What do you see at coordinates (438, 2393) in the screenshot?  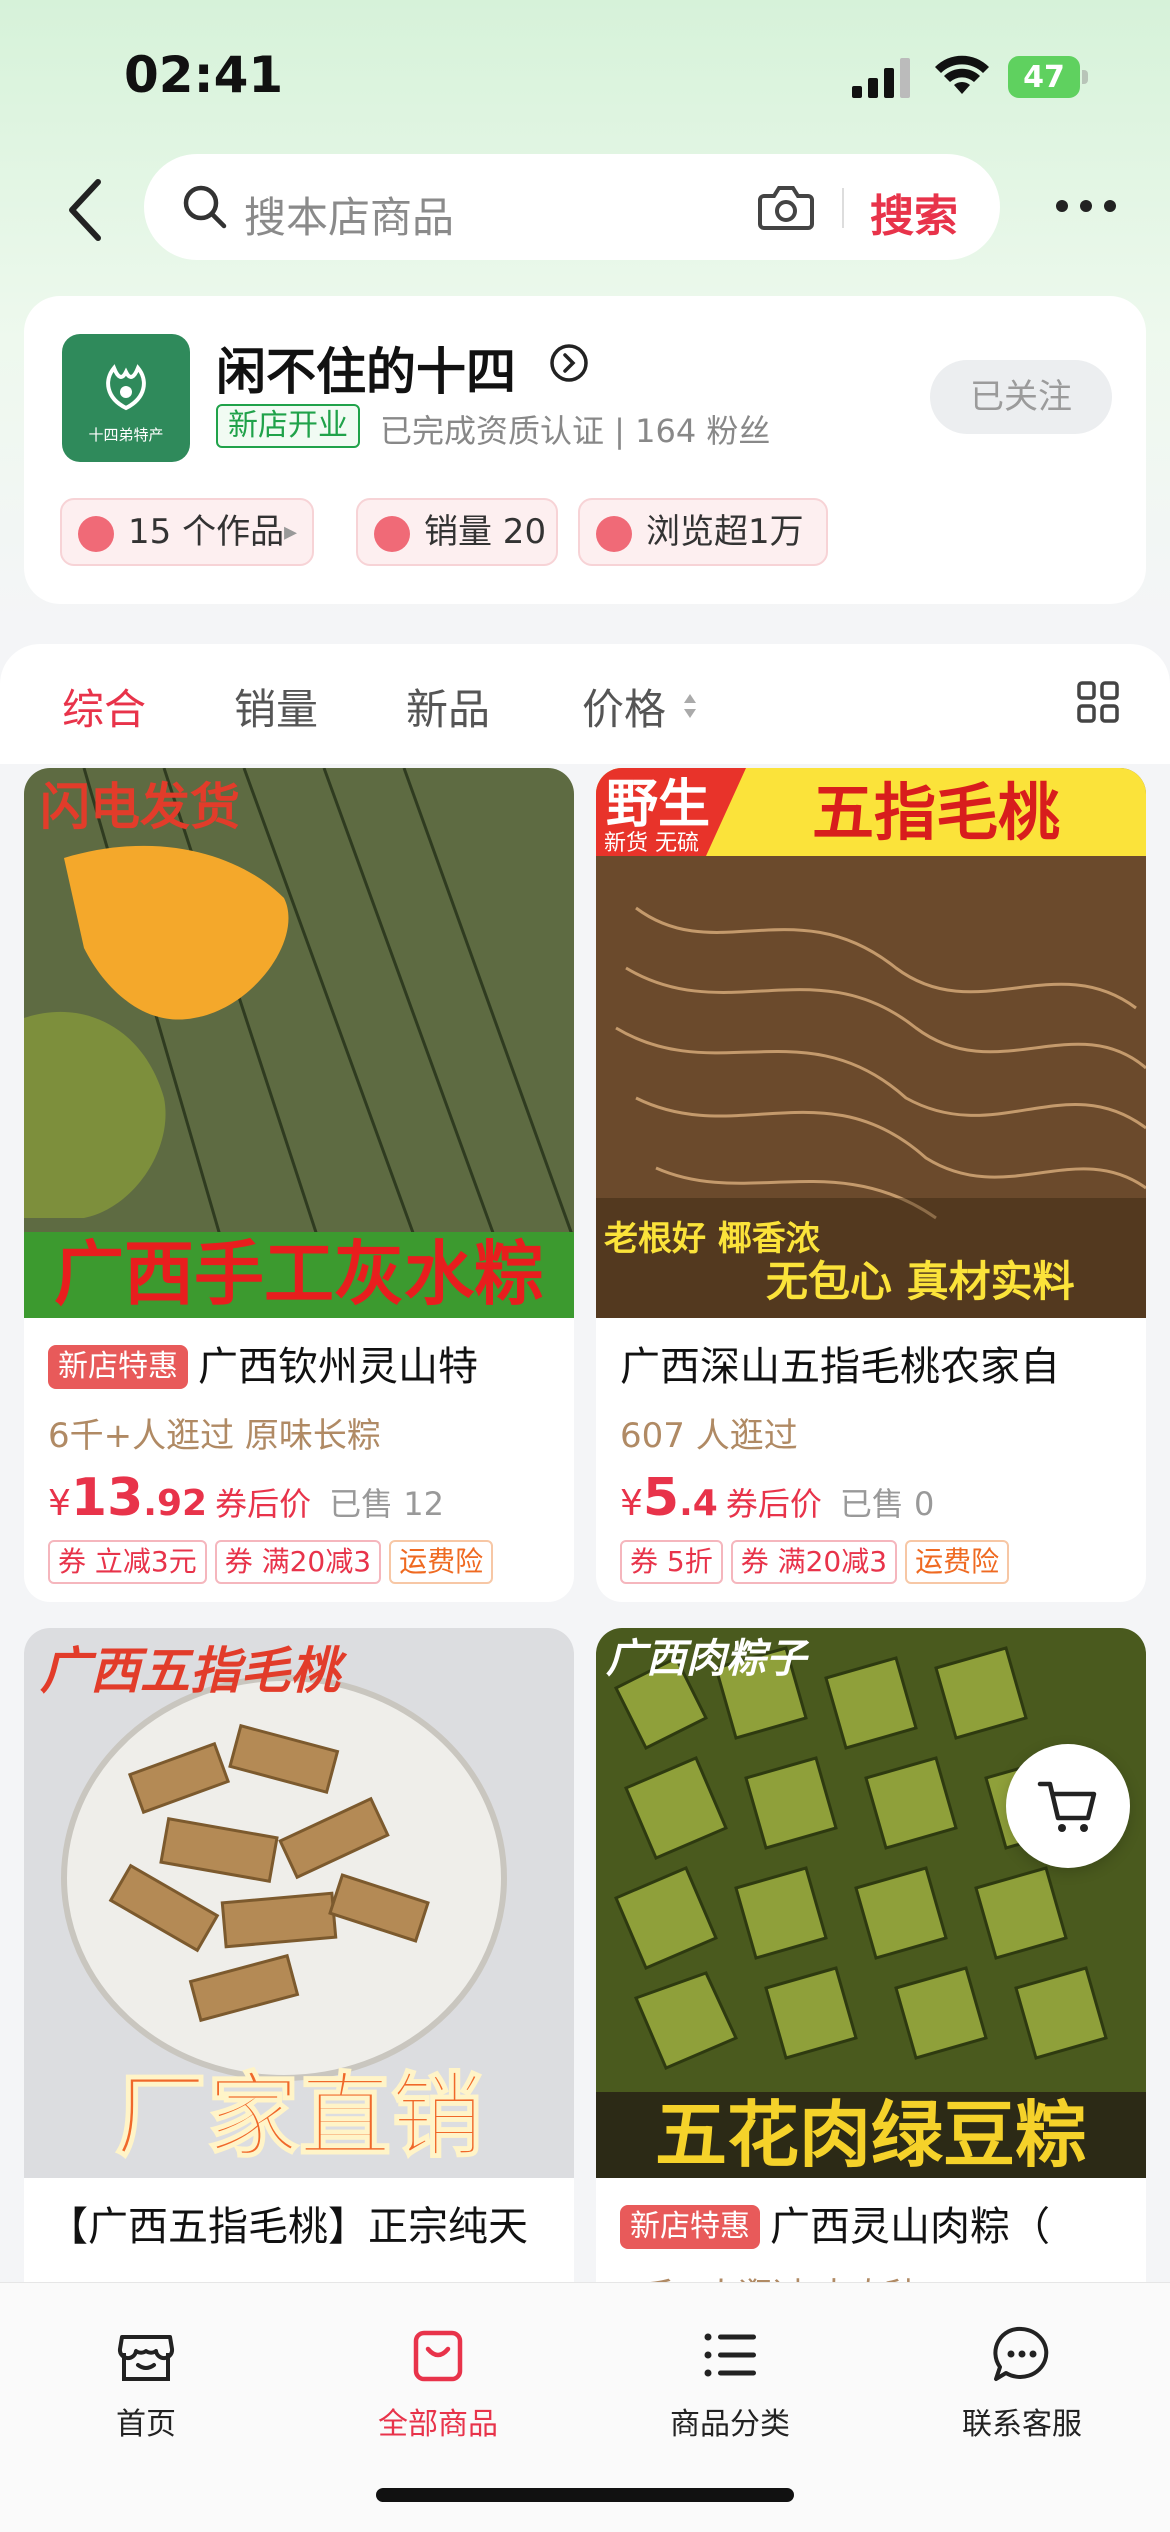 I see `tab-all-products: 全部商品` at bounding box center [438, 2393].